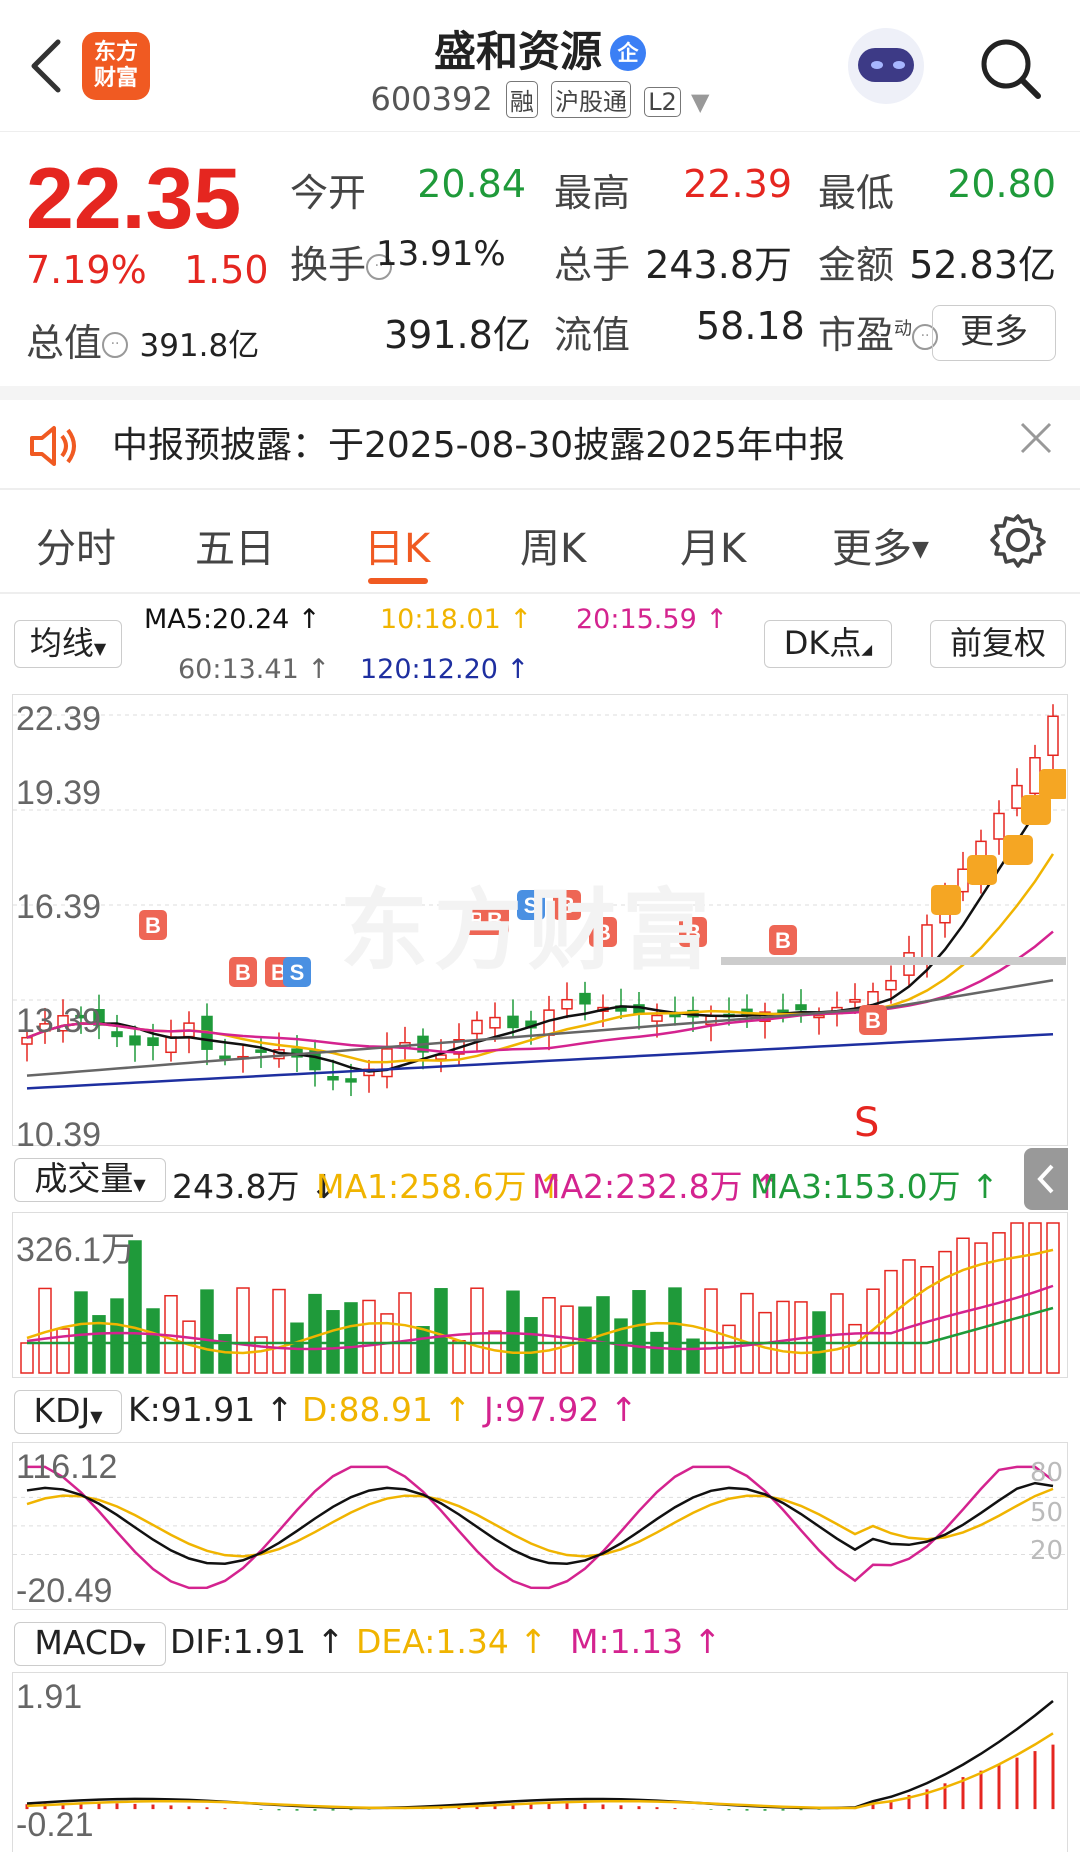 This screenshot has height=1852, width=1080. Describe the element at coordinates (592, 335) in the screenshot. I see `quote-label-float: 流值` at that location.